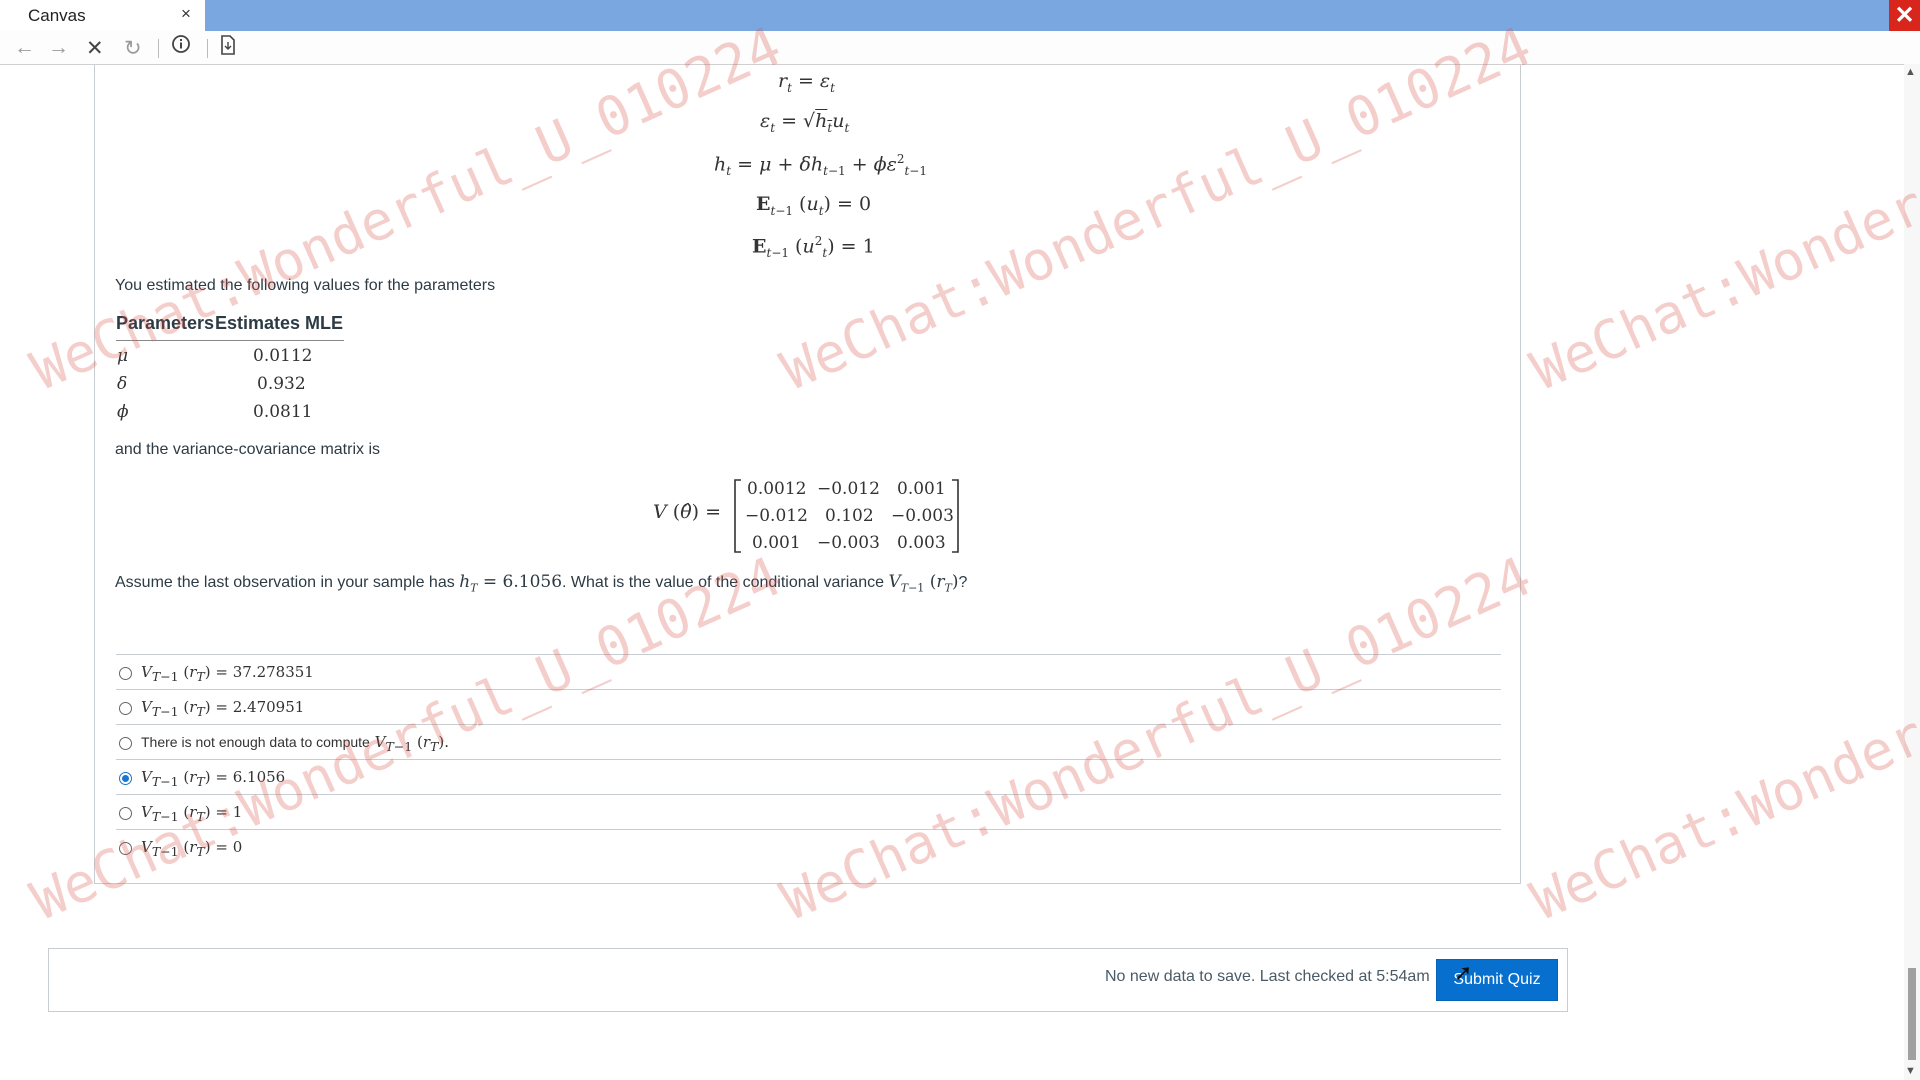 This screenshot has width=1920, height=1080. What do you see at coordinates (248, 449) in the screenshot?
I see `matrix-intro: and the variance-covariance matrix is` at bounding box center [248, 449].